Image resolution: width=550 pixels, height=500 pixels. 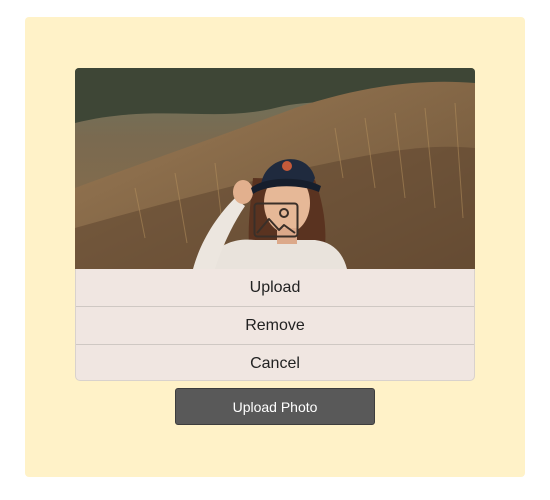 What do you see at coordinates (275, 362) in the screenshot?
I see `cancel-menu-item: Cancel` at bounding box center [275, 362].